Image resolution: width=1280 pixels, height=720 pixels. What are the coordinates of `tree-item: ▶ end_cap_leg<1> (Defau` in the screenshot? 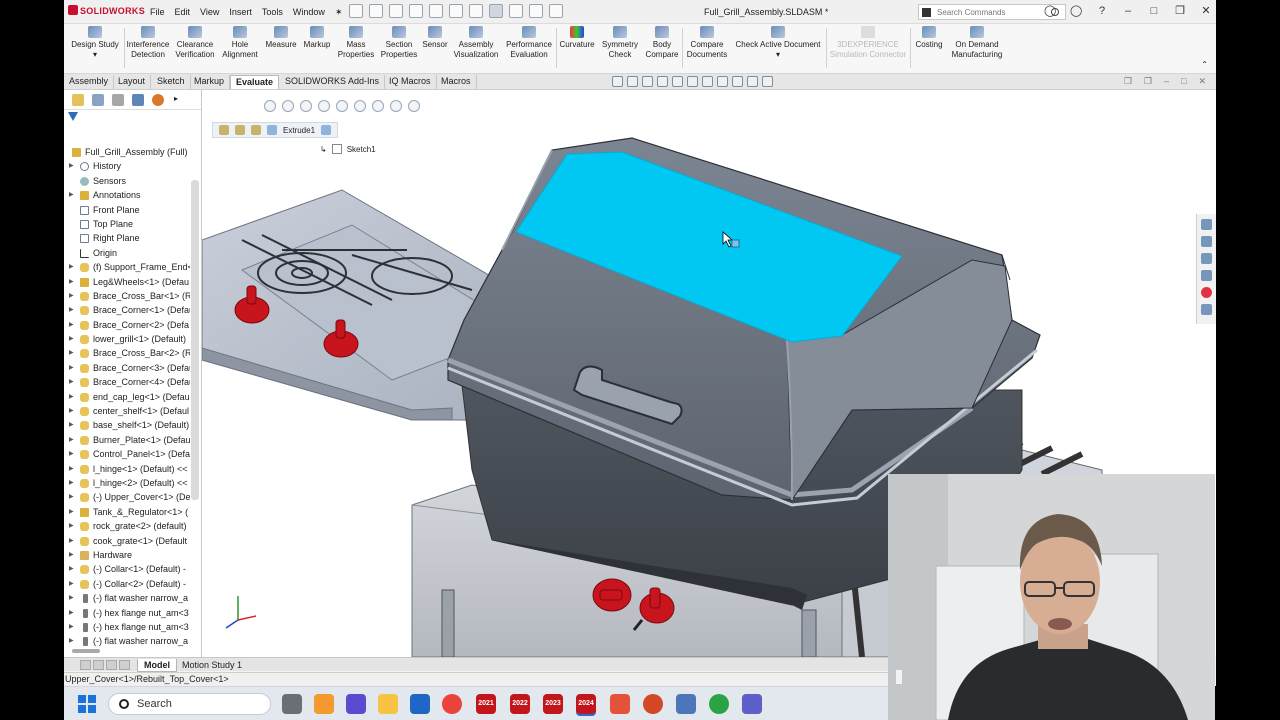 It's located at (127, 397).